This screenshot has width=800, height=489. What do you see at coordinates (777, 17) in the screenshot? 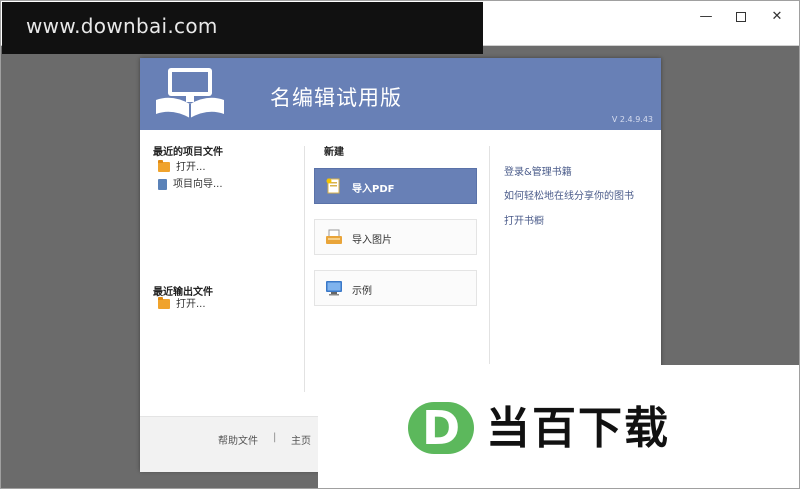
I see `close-button: ✕` at bounding box center [777, 17].